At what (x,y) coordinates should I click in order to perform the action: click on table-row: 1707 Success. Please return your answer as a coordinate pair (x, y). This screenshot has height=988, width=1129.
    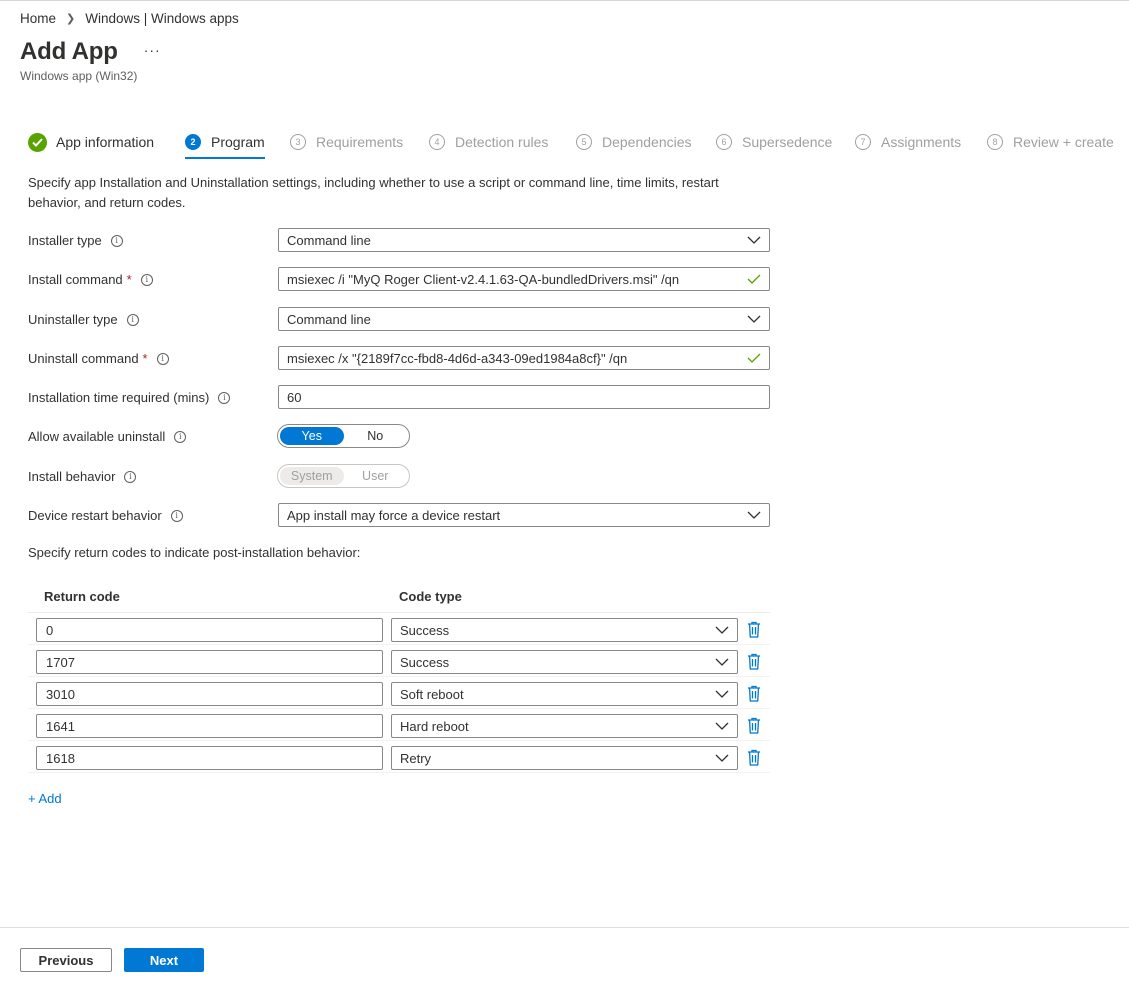
    Looking at the image, I should click on (399, 661).